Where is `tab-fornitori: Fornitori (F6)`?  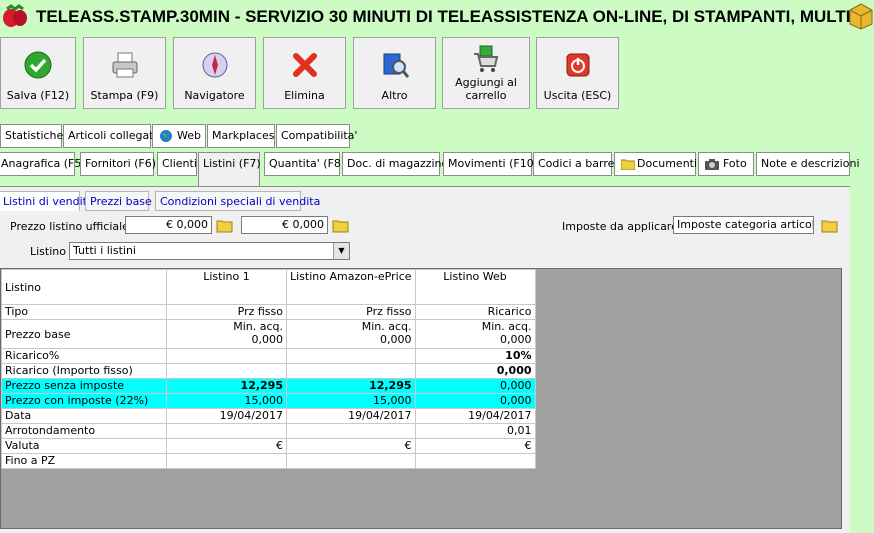 tab-fornitori: Fornitori (F6) is located at coordinates (118, 164).